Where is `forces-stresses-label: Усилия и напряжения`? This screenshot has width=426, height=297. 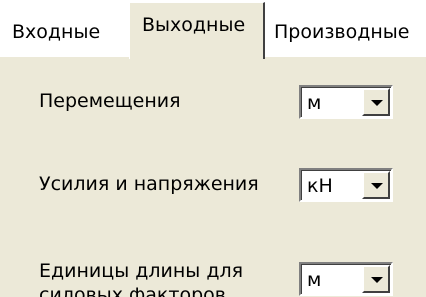
forces-stresses-label: Усилия и напряжения is located at coordinates (149, 184).